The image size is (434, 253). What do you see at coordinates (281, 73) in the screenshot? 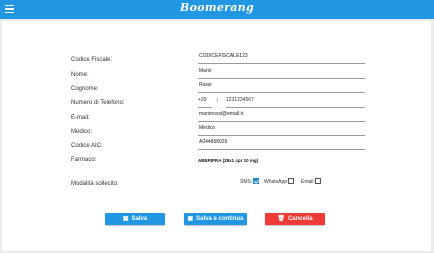
I see `nome-input: Mario` at bounding box center [281, 73].